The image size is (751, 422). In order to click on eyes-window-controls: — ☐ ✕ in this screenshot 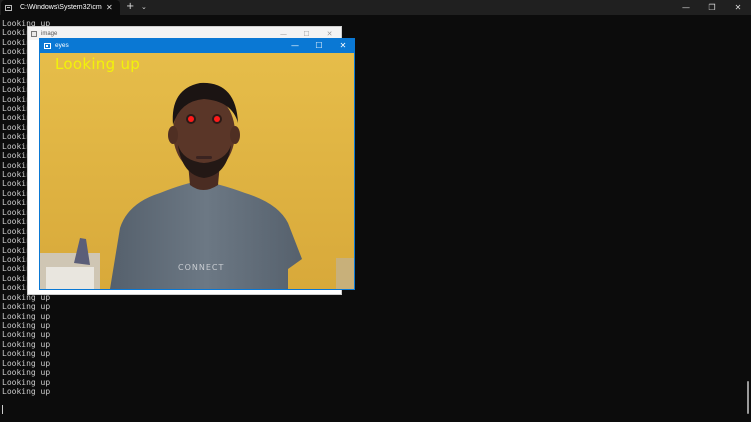, I will do `click(319, 45)`.